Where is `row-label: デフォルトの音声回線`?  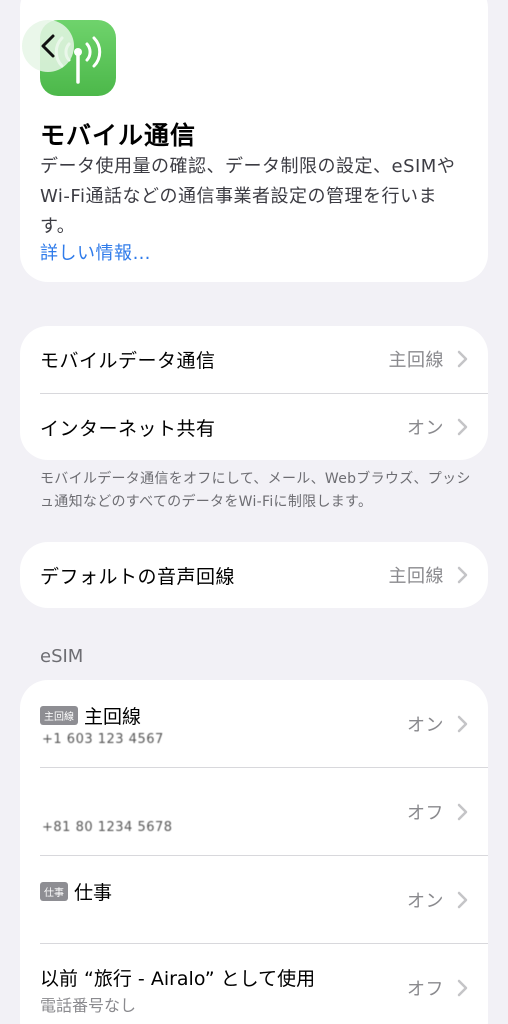
row-label: デフォルトの音声回線 is located at coordinates (138, 576).